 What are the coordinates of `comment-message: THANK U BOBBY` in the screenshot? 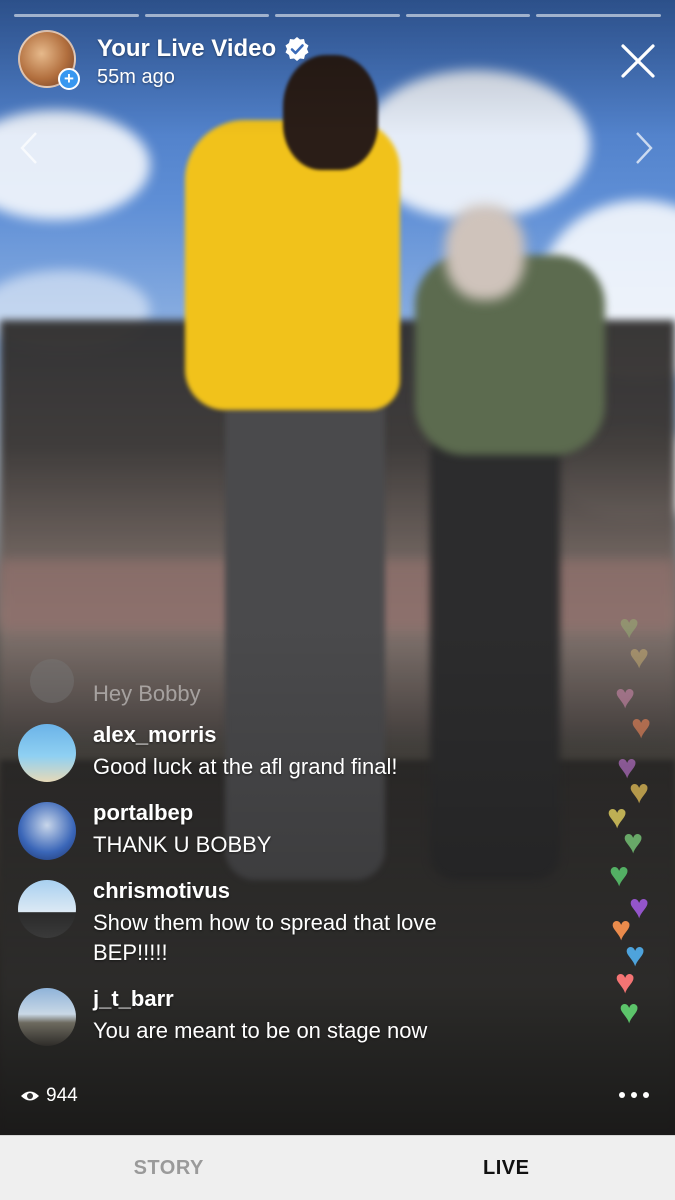 It's located at (182, 844).